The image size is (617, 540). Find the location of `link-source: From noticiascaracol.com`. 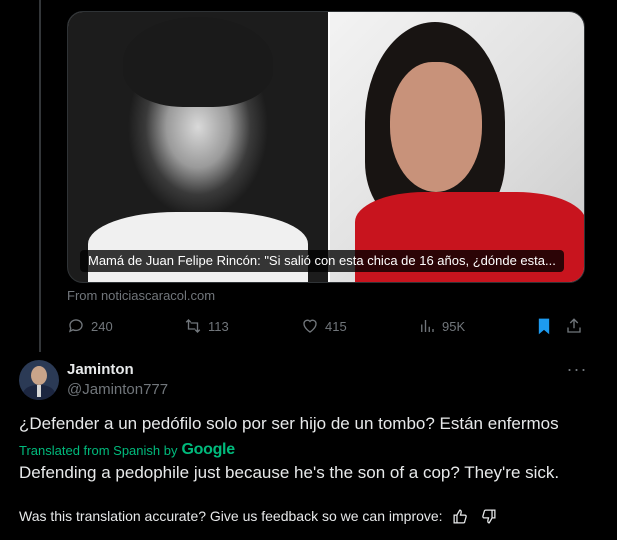

link-source: From noticiascaracol.com is located at coordinates (141, 295).